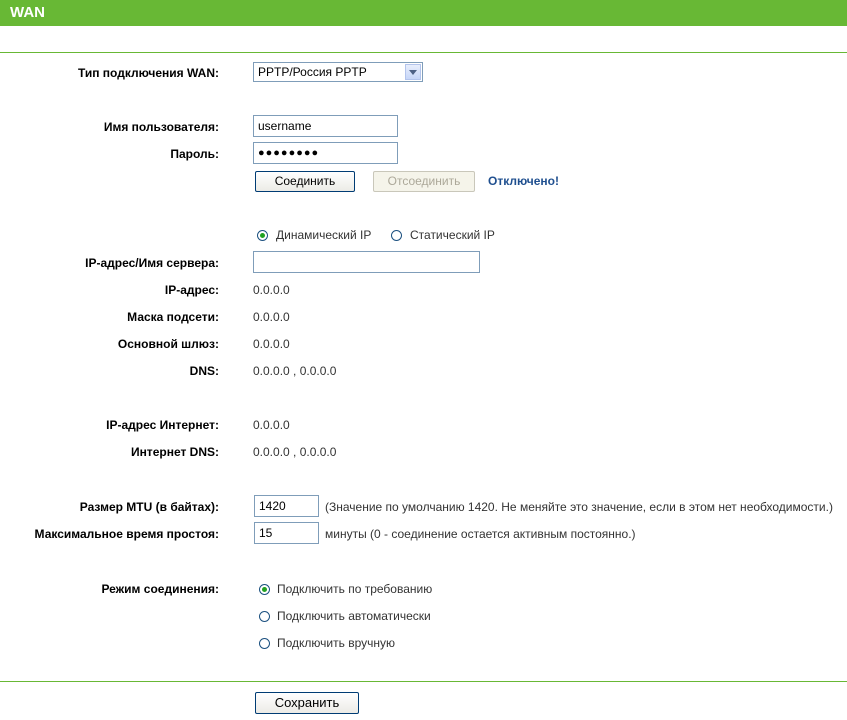 Image resolution: width=847 pixels, height=720 pixels. Describe the element at coordinates (271, 344) in the screenshot. I see `gateway-value: 0.0.0.0` at that location.